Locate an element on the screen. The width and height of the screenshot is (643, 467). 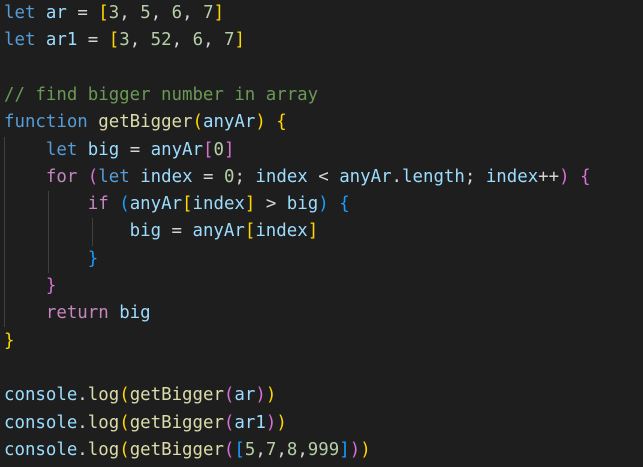
code-token: return is located at coordinates (77, 313).